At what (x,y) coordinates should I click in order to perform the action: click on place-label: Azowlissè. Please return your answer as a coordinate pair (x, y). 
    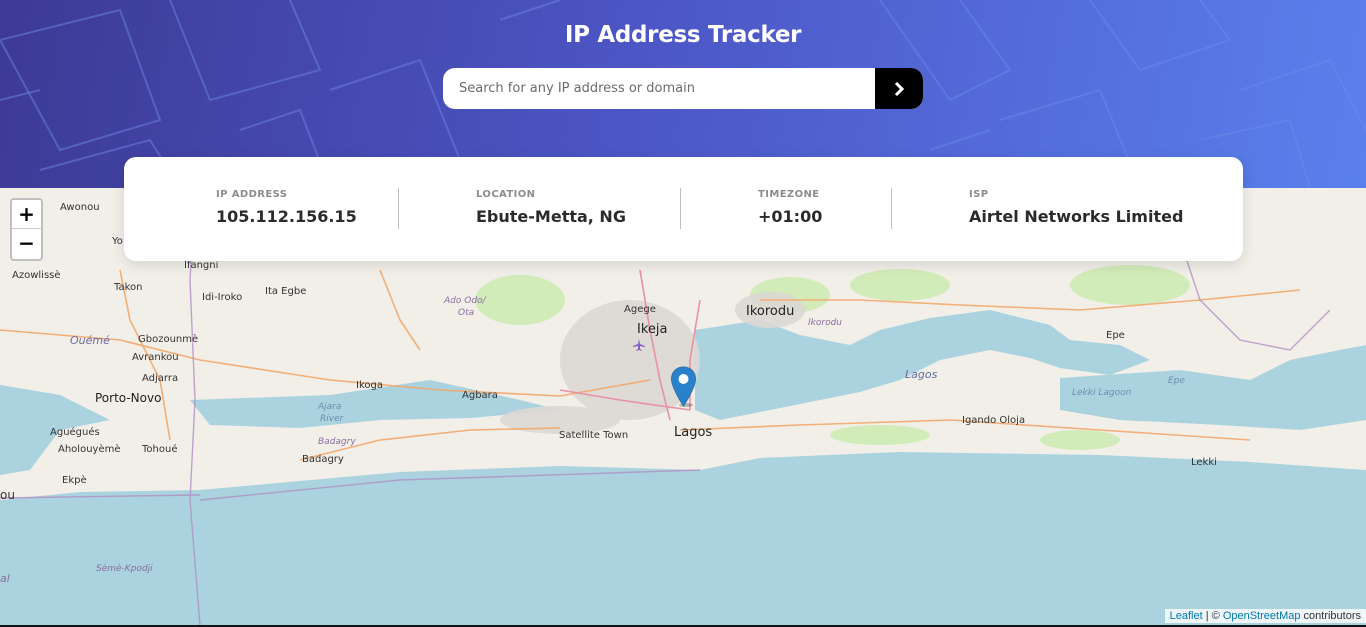
    Looking at the image, I should click on (36, 275).